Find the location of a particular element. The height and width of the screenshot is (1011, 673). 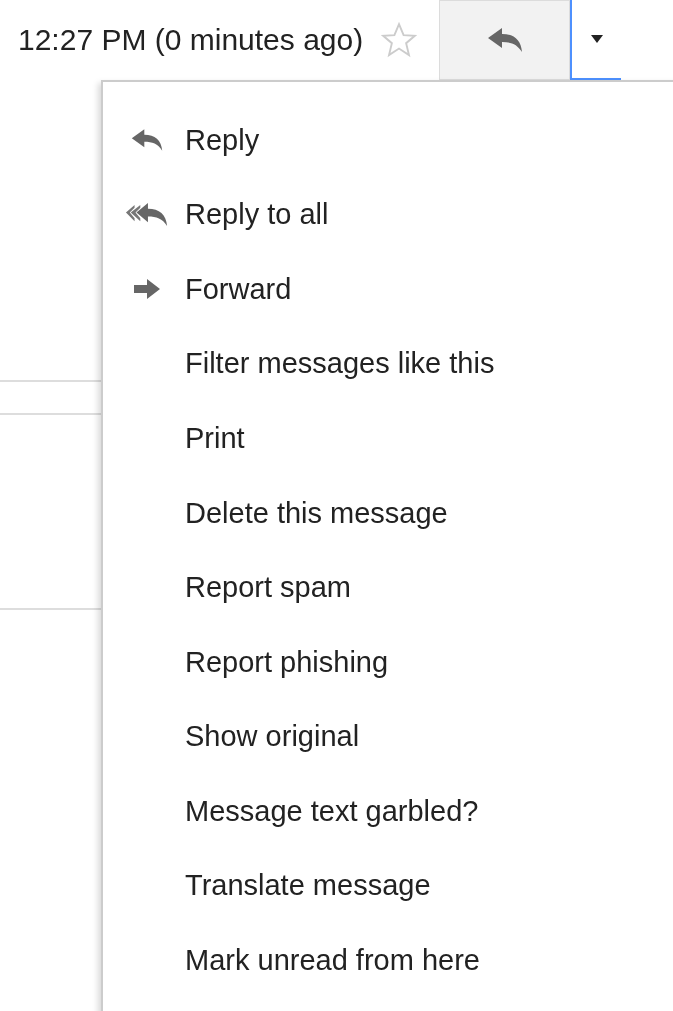

menu-item: Message text garbled? is located at coordinates (388, 811).